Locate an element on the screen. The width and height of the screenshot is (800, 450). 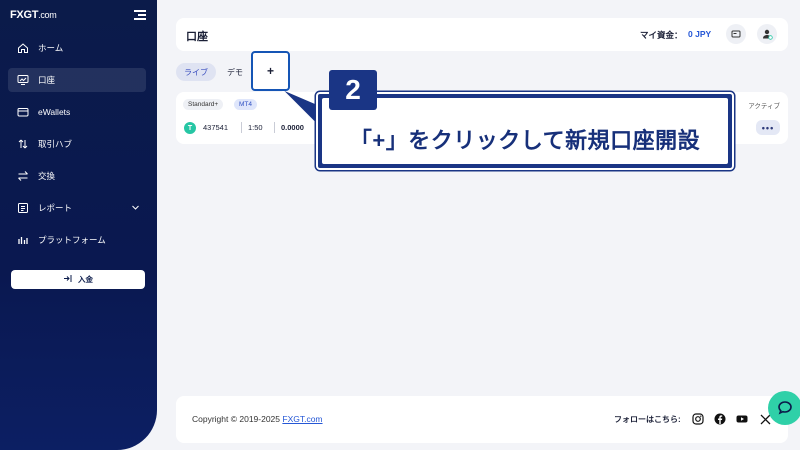
report-icon is located at coordinates (22, 208).